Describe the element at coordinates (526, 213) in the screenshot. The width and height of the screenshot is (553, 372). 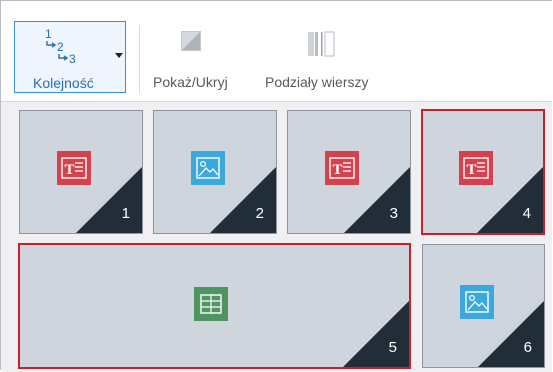
I see `tile-number: 4` at that location.